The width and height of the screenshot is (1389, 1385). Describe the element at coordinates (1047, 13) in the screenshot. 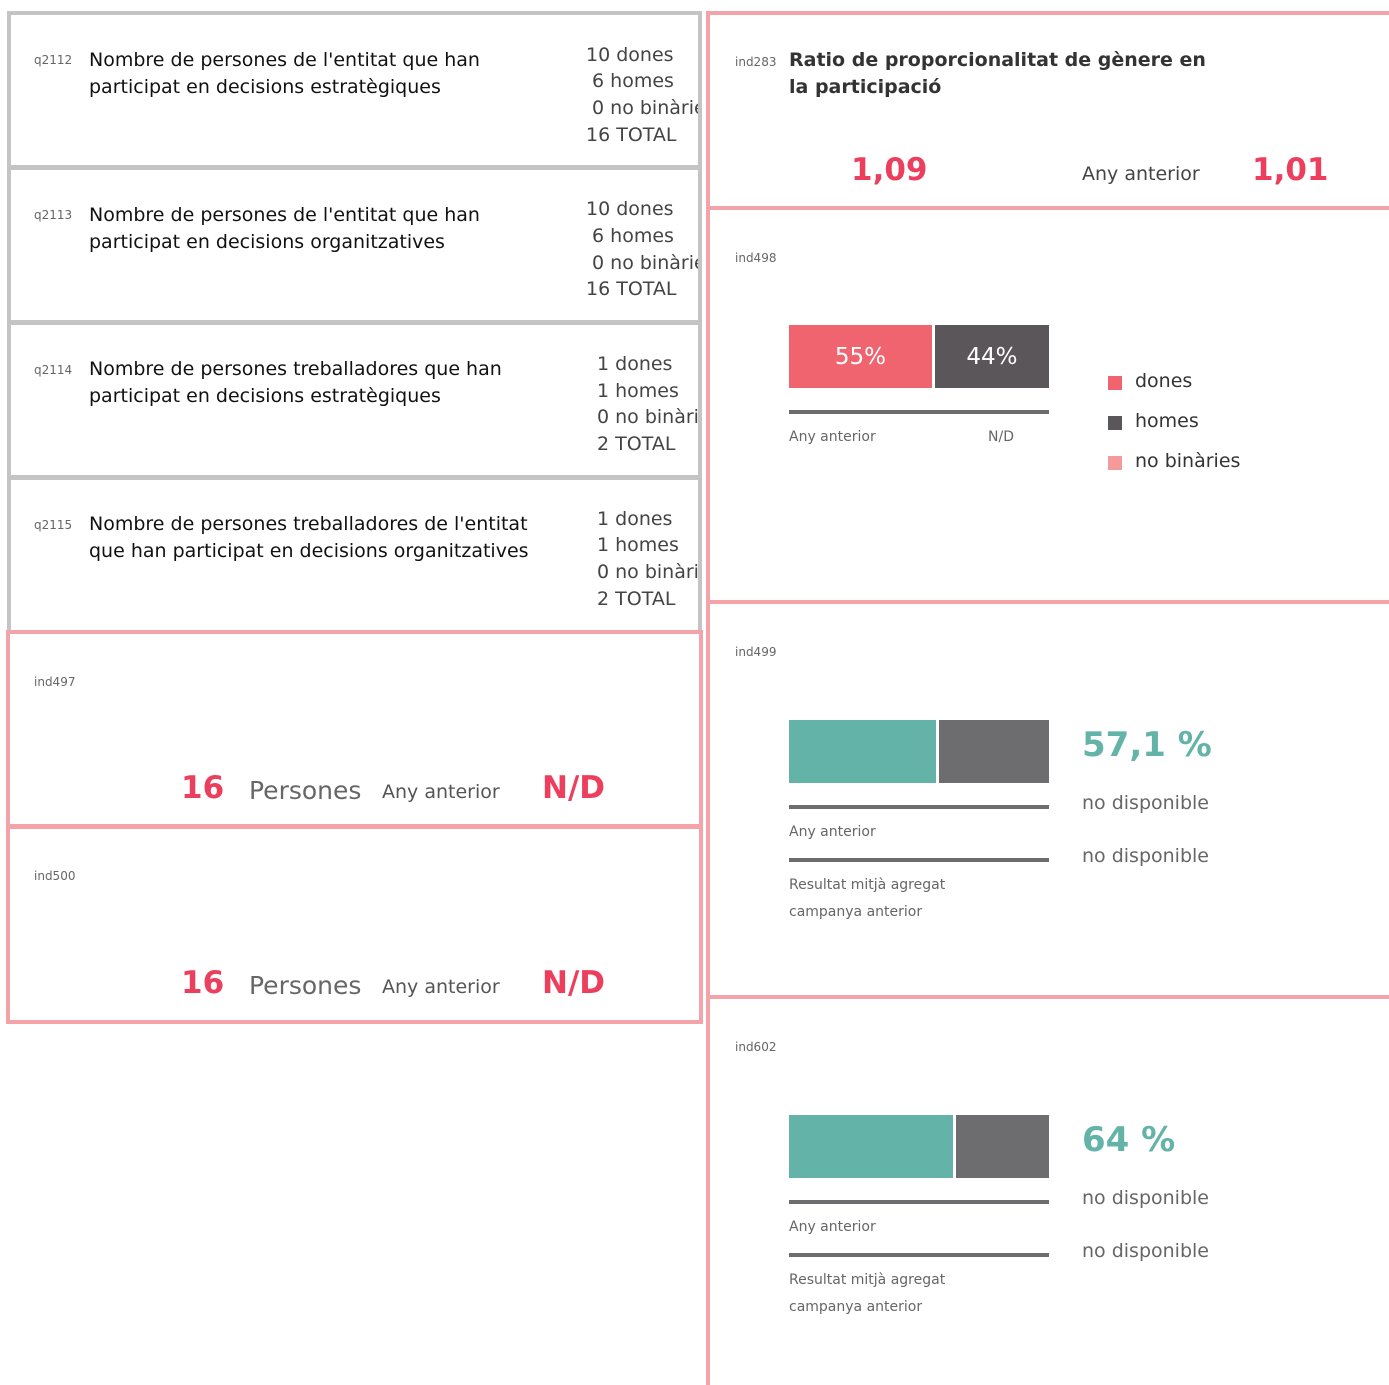

I see `divider-top` at that location.